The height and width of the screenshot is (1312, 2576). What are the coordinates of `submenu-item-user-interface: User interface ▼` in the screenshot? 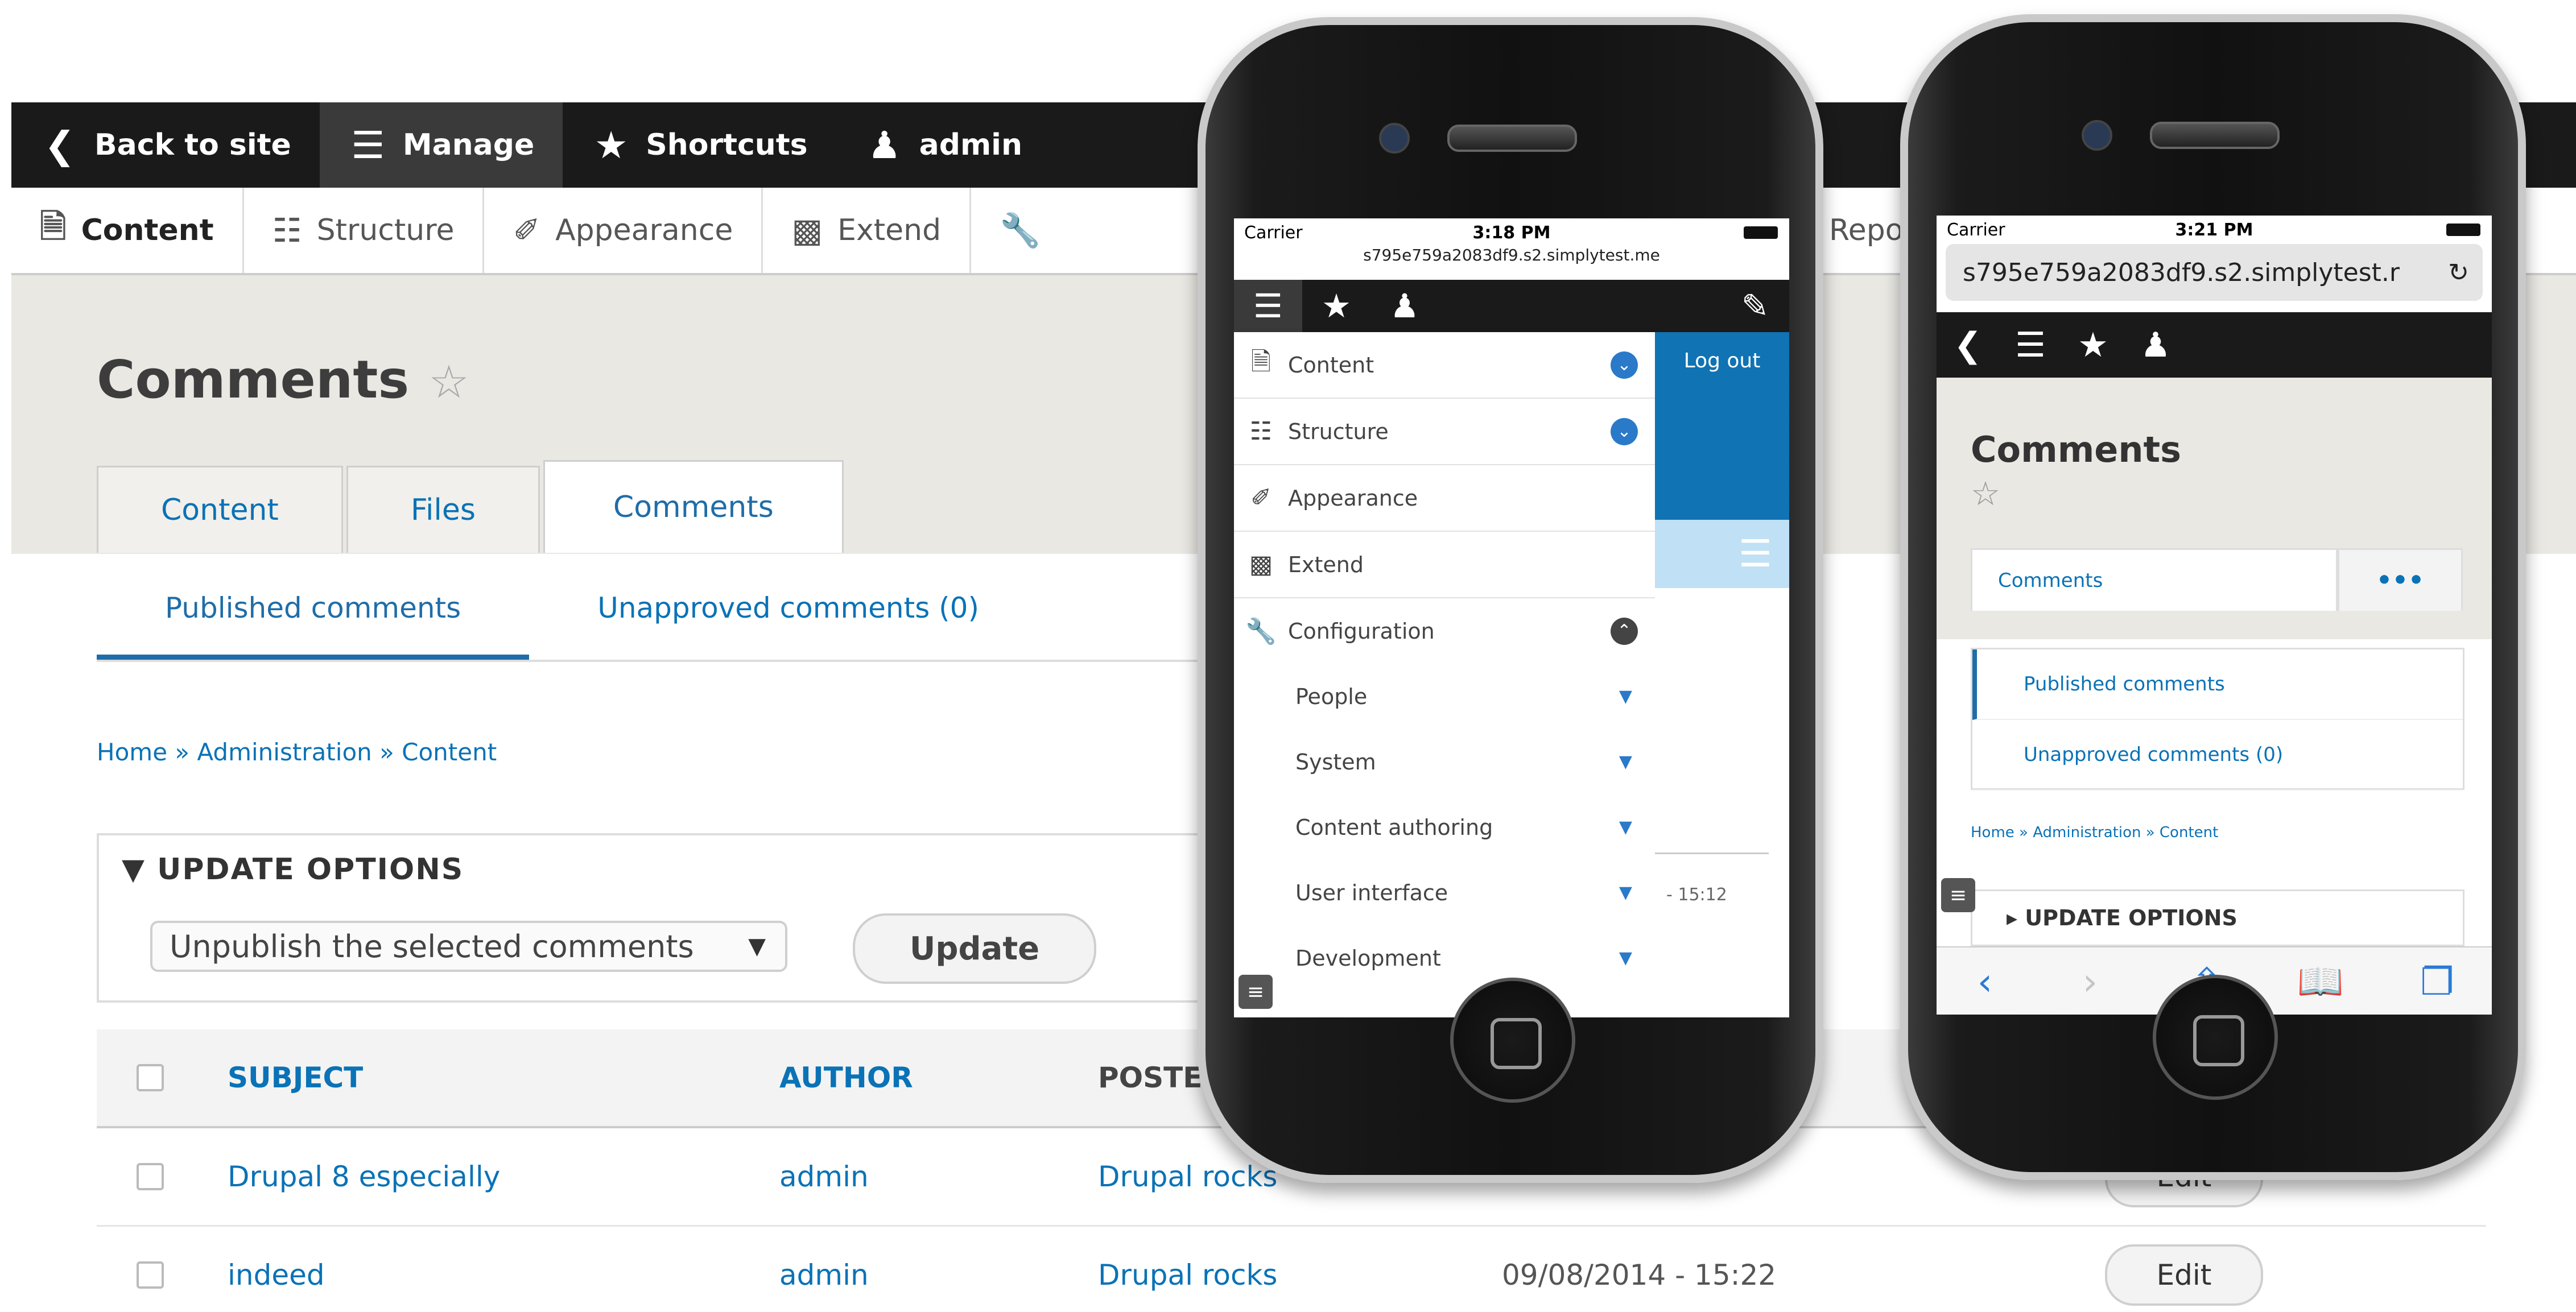 It's located at (1444, 892).